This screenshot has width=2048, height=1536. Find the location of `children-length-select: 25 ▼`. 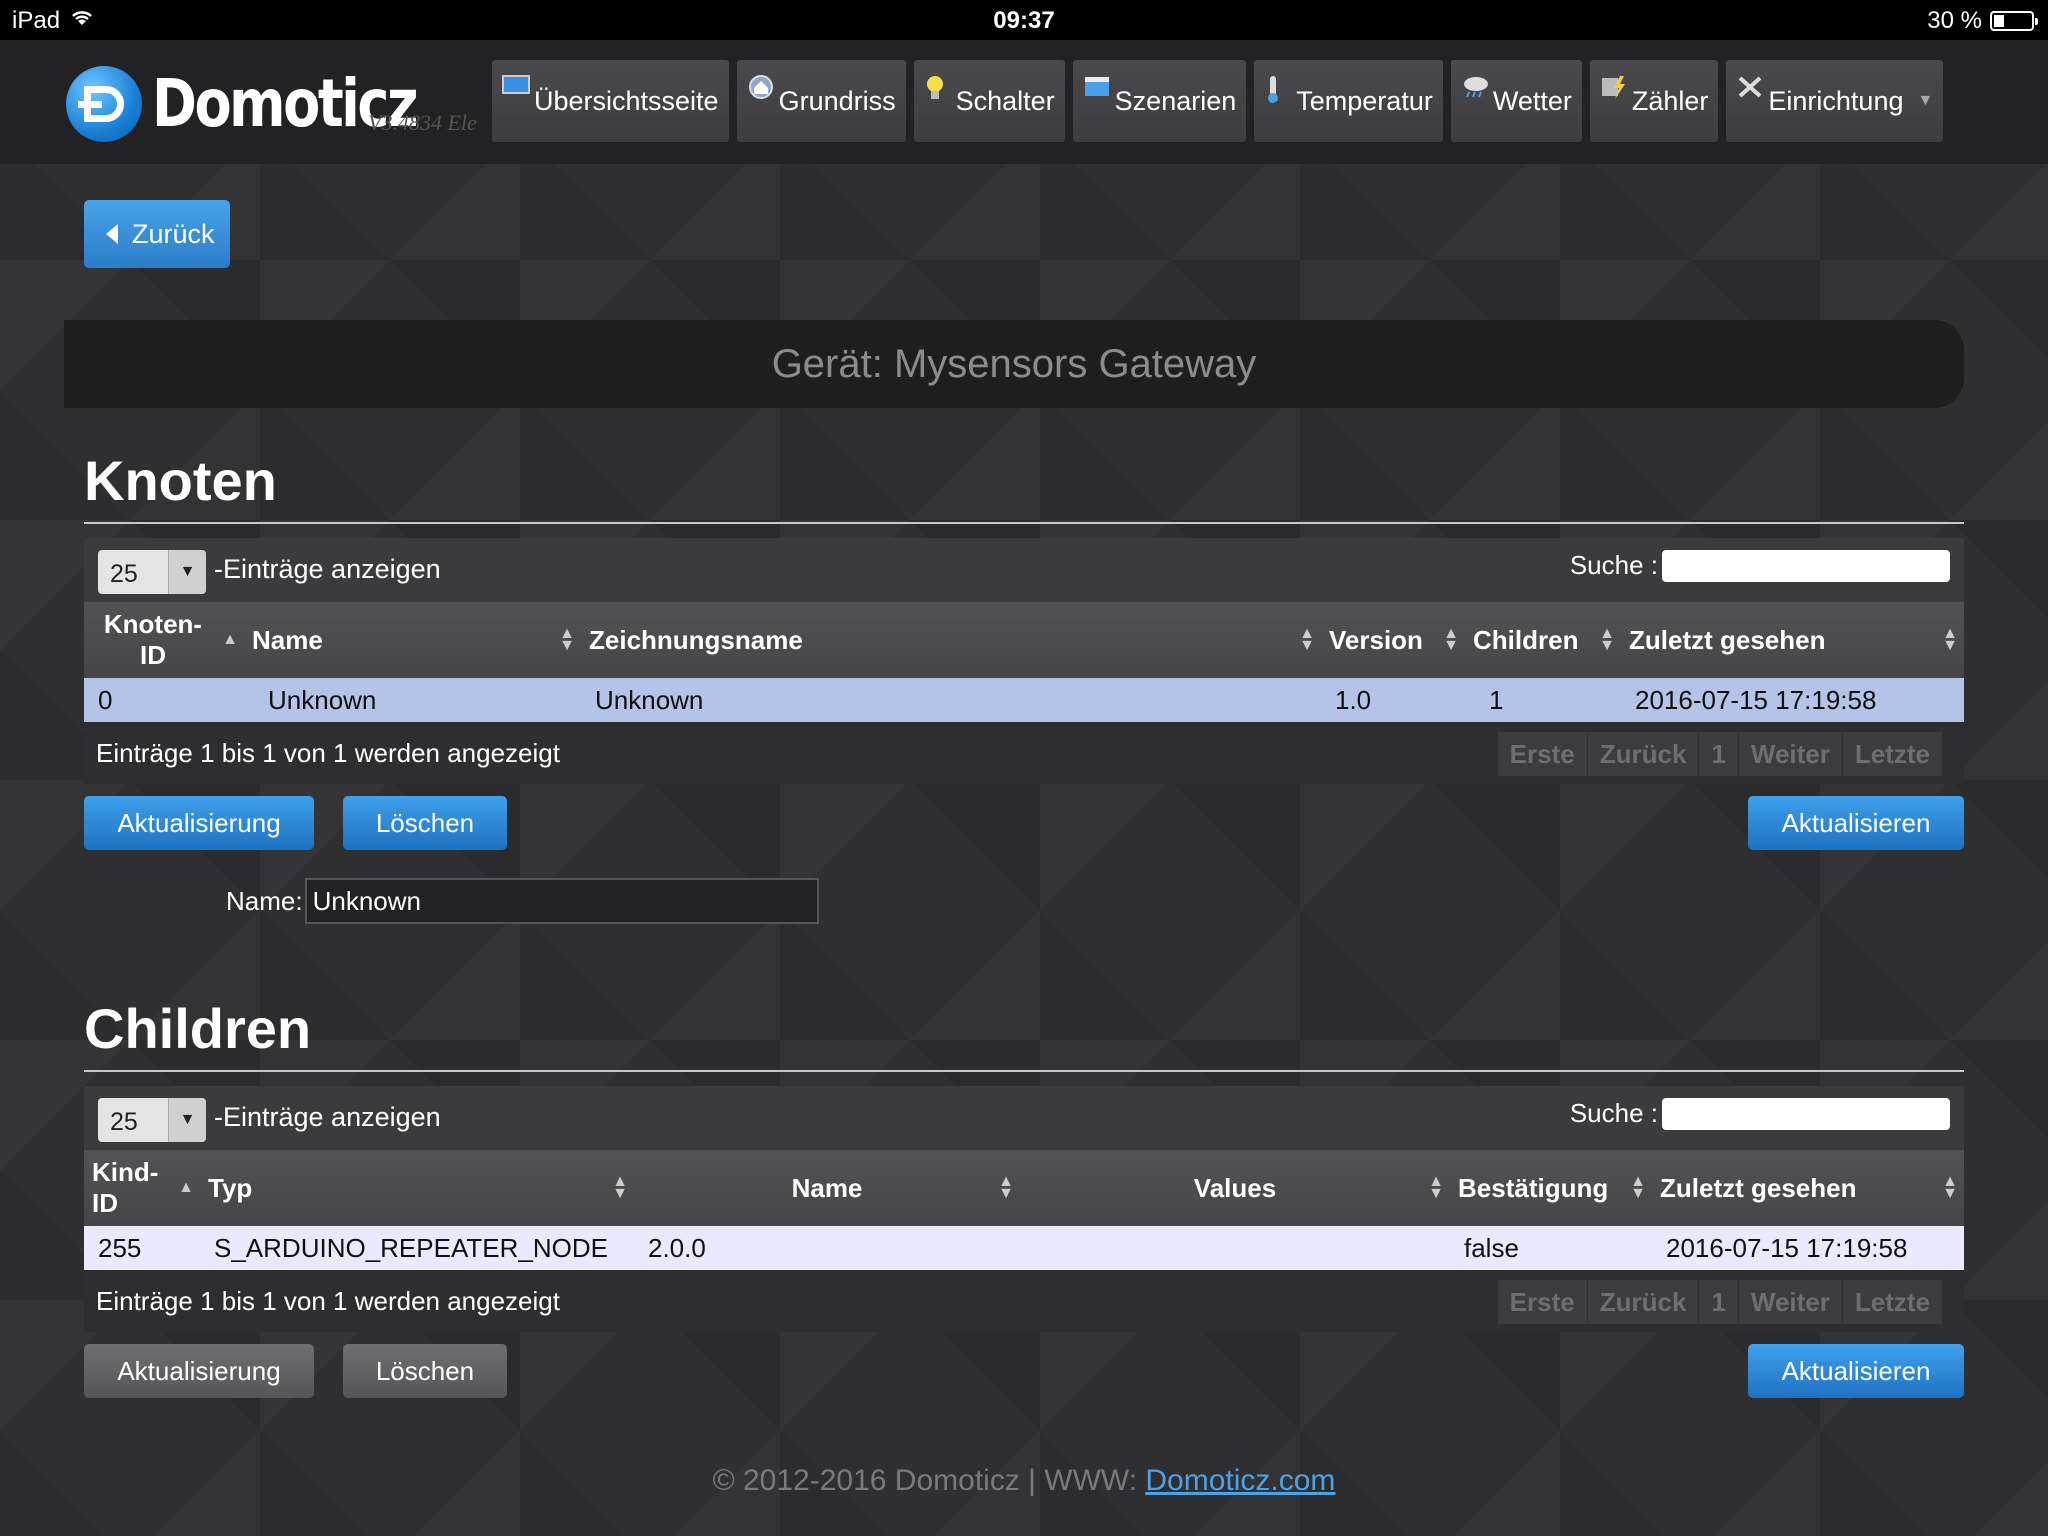

children-length-select: 25 ▼ is located at coordinates (152, 1120).